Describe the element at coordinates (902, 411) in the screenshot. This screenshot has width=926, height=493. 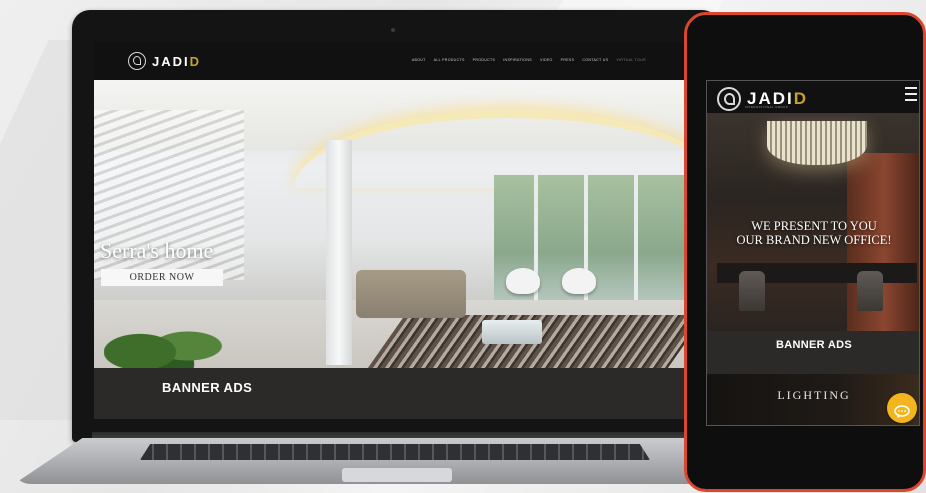
I see `chat-bubble-icon` at that location.